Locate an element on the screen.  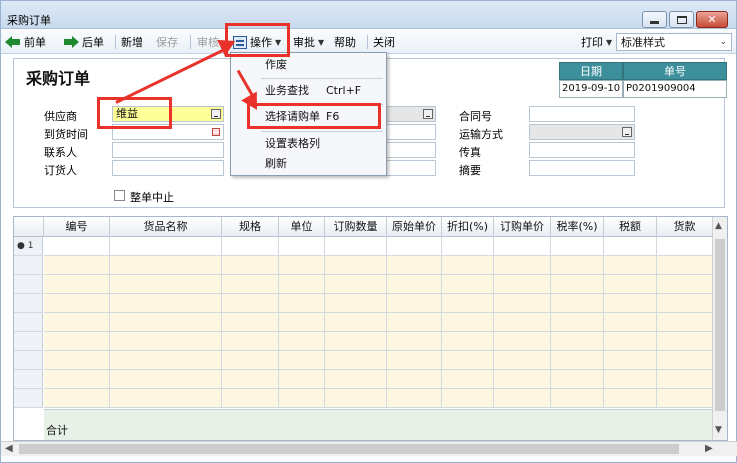
help-button: 帮助 is located at coordinates (345, 42).